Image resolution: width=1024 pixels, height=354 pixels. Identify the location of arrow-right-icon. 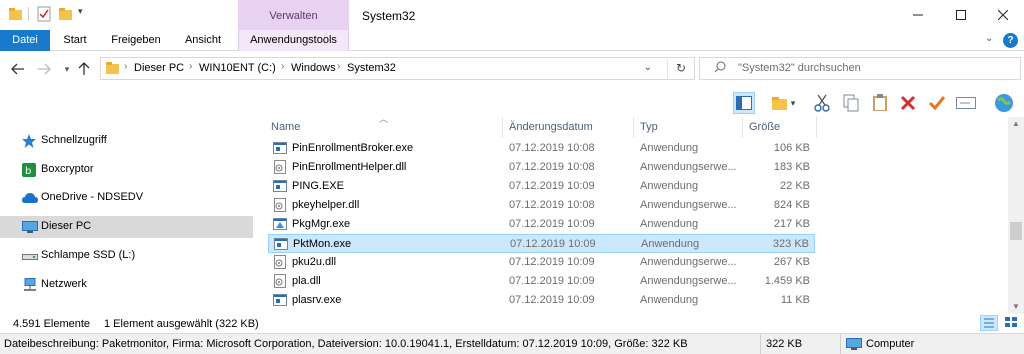
(44, 69).